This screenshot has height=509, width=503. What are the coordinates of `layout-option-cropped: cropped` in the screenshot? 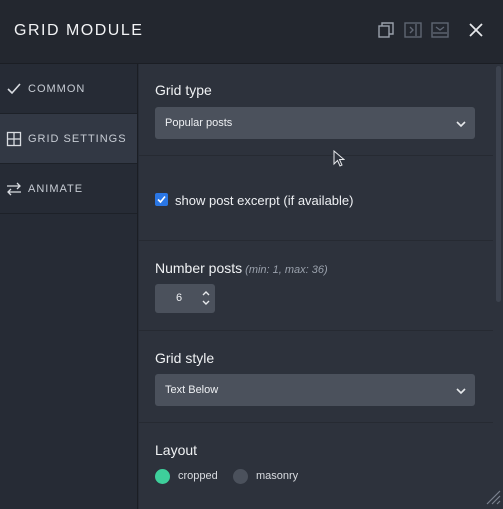 It's located at (198, 476).